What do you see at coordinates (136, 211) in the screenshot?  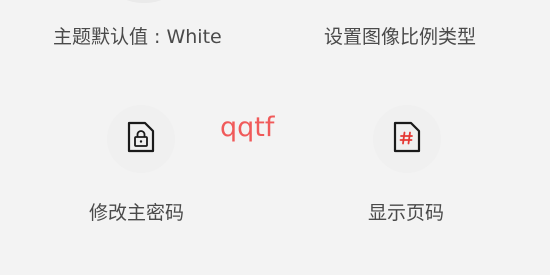 I see `change-master-password-label: 修改主密码` at bounding box center [136, 211].